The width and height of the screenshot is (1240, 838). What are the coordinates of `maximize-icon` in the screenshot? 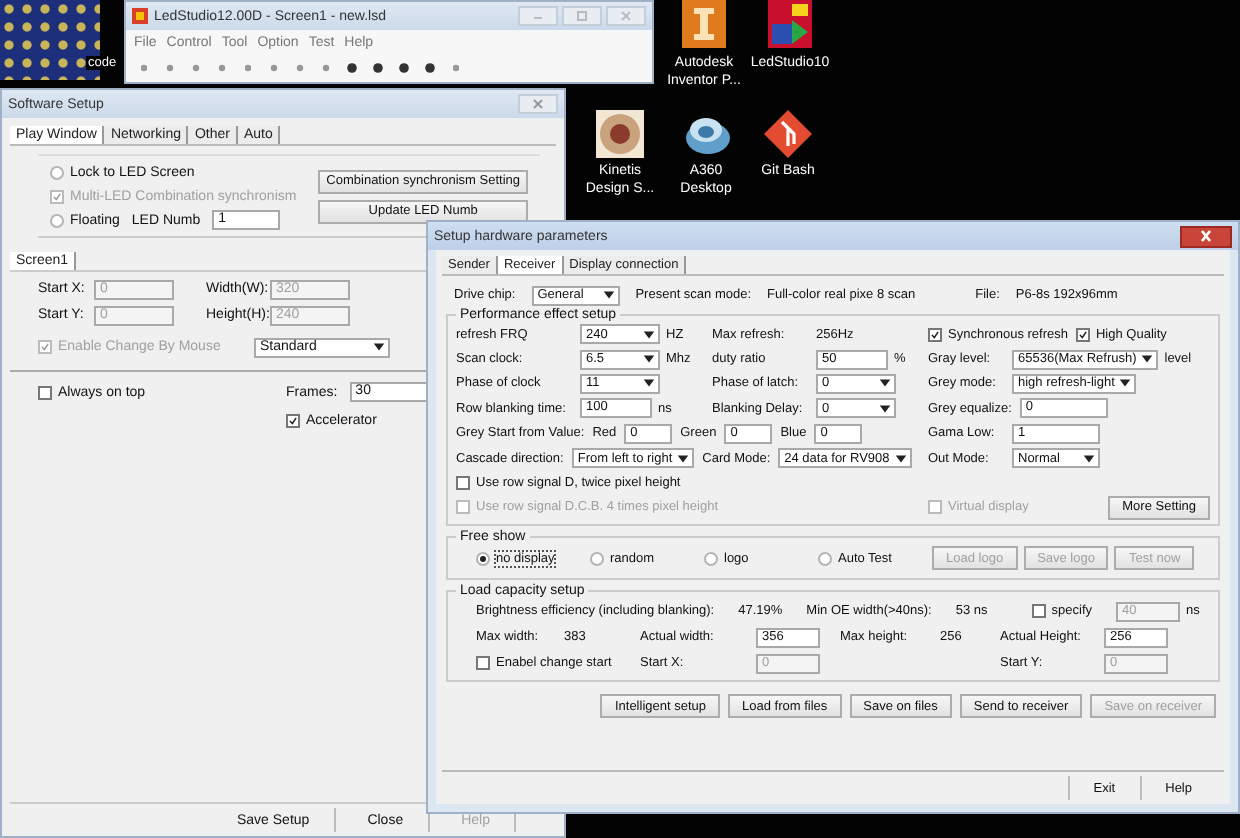 It's located at (582, 16).